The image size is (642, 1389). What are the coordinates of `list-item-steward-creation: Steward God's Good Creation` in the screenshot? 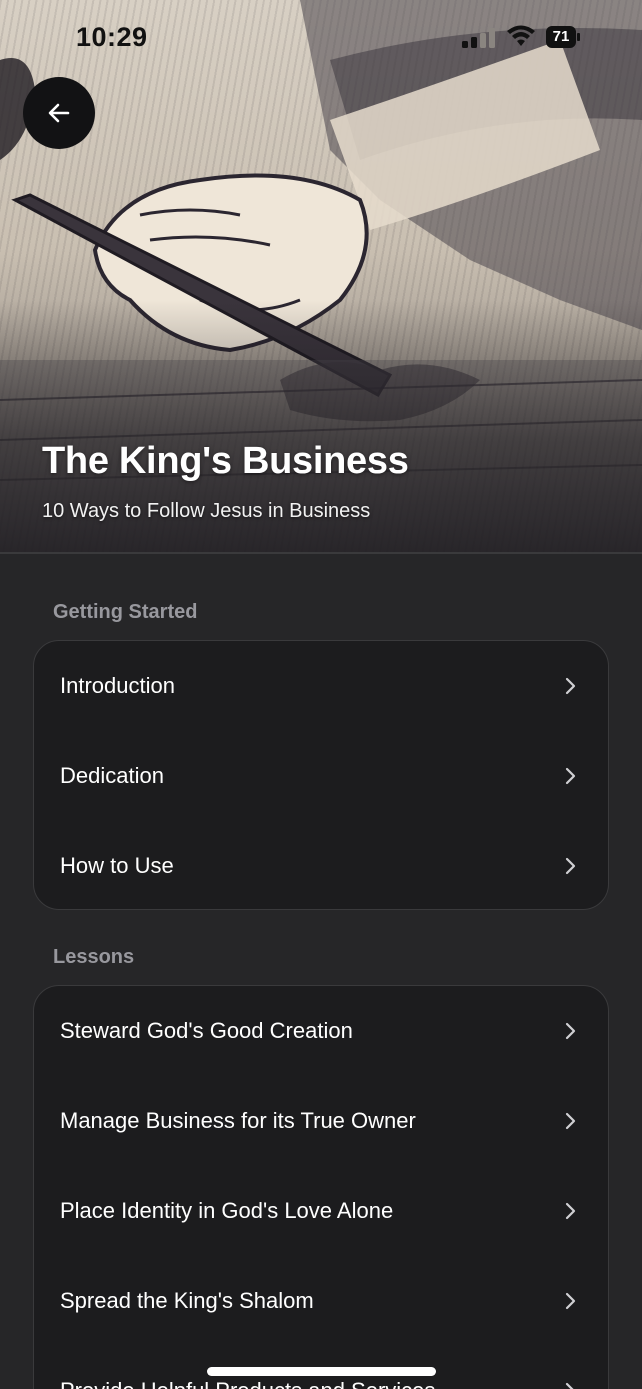 It's located at (321, 1031).